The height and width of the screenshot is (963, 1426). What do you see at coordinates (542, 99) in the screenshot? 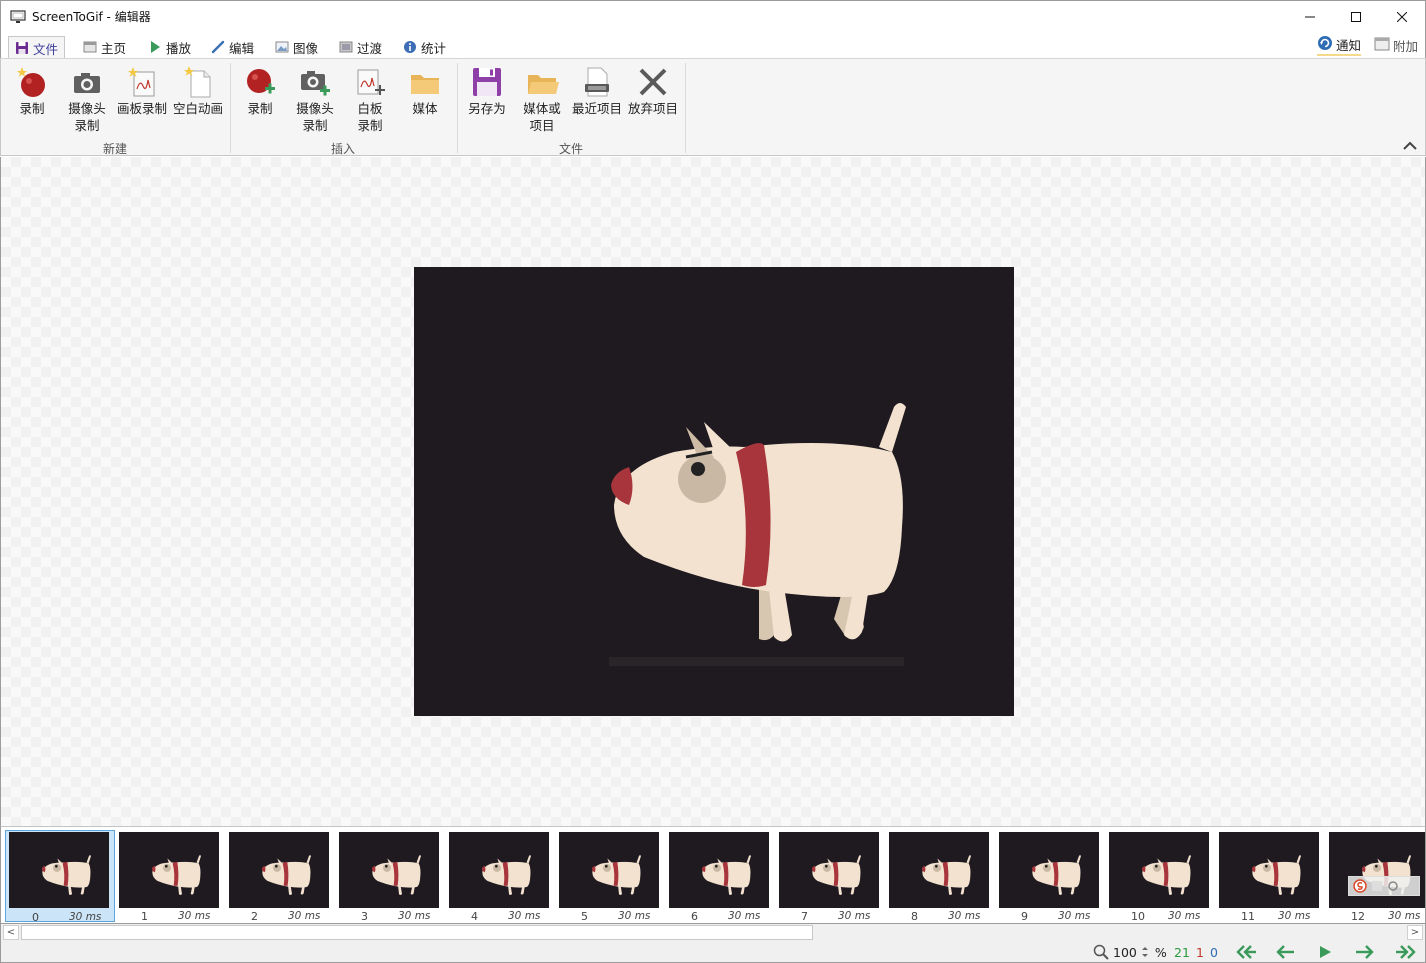
I see `load-media-or-project-button: 媒体或 项目` at bounding box center [542, 99].